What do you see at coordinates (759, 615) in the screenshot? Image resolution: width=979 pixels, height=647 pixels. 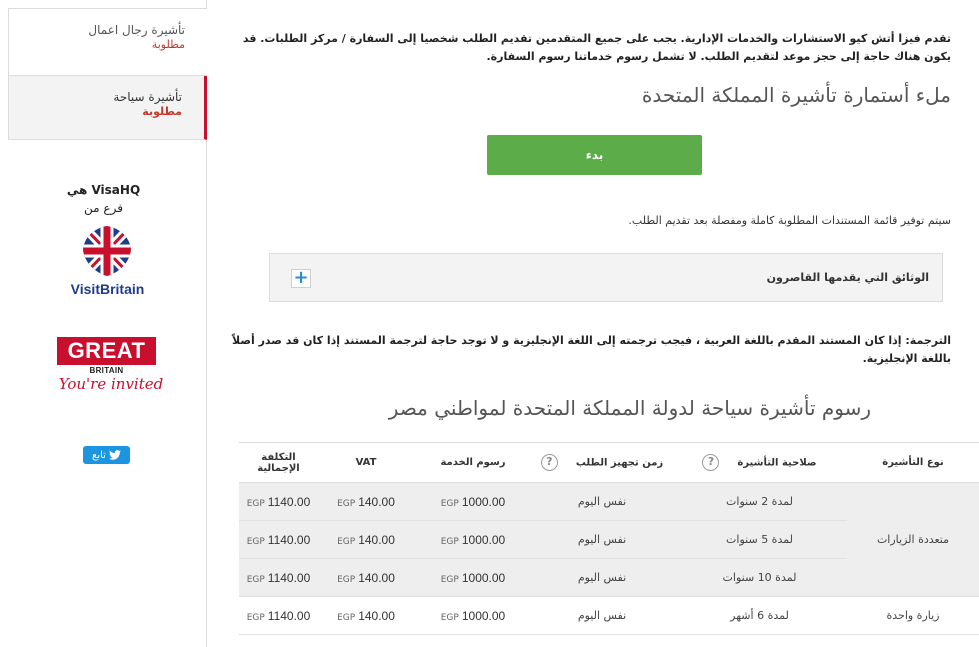 I see `validity-cell: لمدة 6 أشهر` at bounding box center [759, 615].